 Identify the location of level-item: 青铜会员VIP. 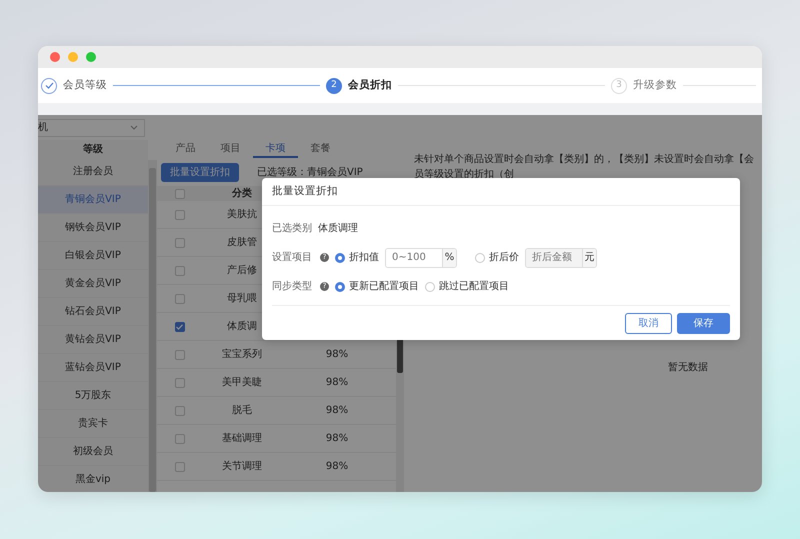
(93, 200).